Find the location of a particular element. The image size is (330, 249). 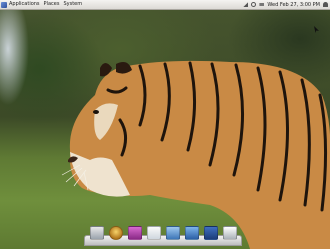

network-icon is located at coordinates (246, 4).